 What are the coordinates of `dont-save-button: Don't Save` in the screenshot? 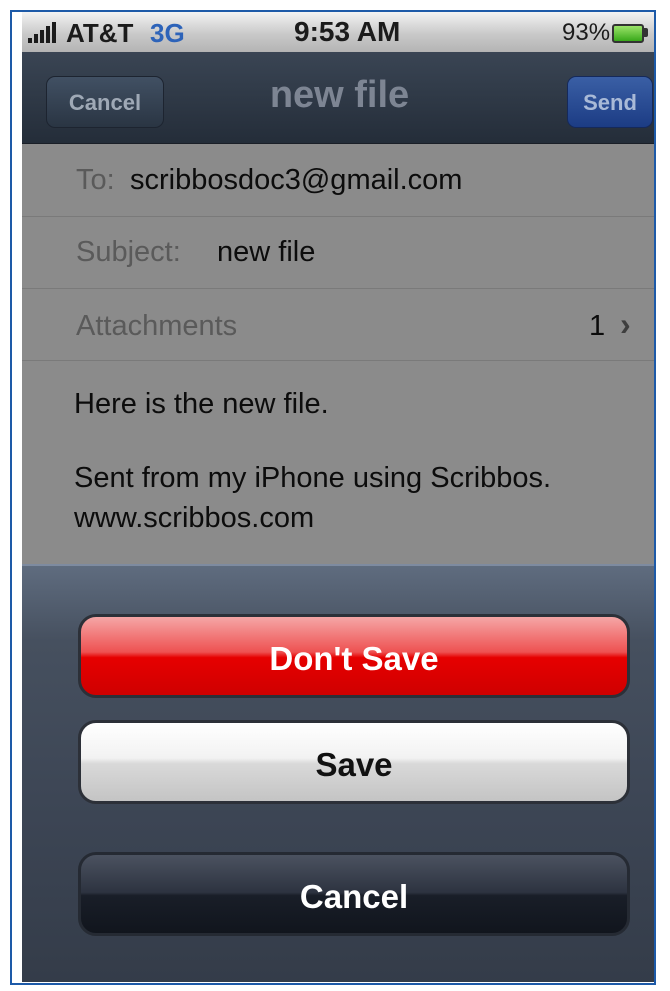 It's located at (354, 656).